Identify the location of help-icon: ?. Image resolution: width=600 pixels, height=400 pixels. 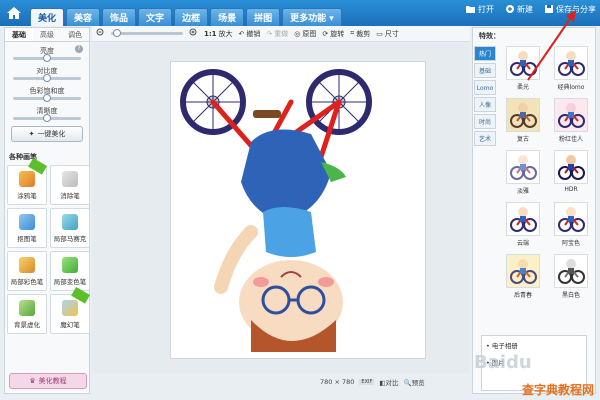
(79, 49).